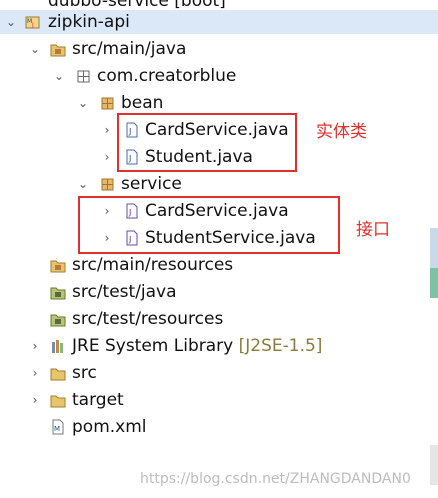 Image resolution: width=438 pixels, height=498 pixels. What do you see at coordinates (98, 400) in the screenshot?
I see `tree-item-label: target` at bounding box center [98, 400].